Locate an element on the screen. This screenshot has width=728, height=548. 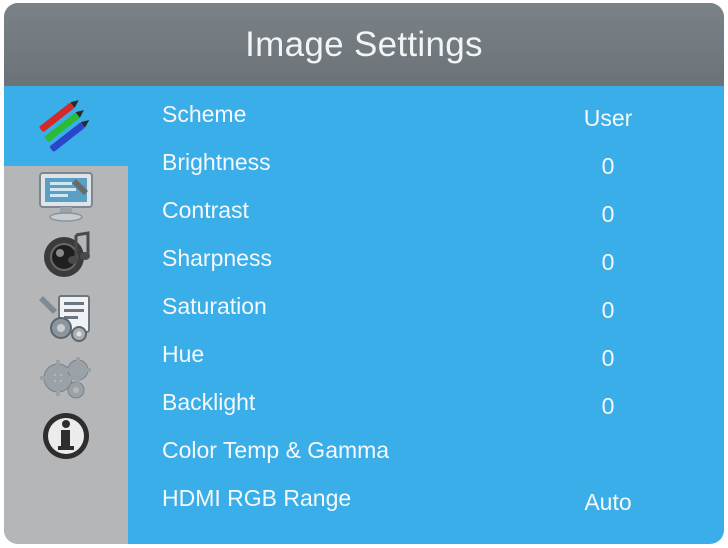
menu-row-saturation: Saturation 0 is located at coordinates (426, 314).